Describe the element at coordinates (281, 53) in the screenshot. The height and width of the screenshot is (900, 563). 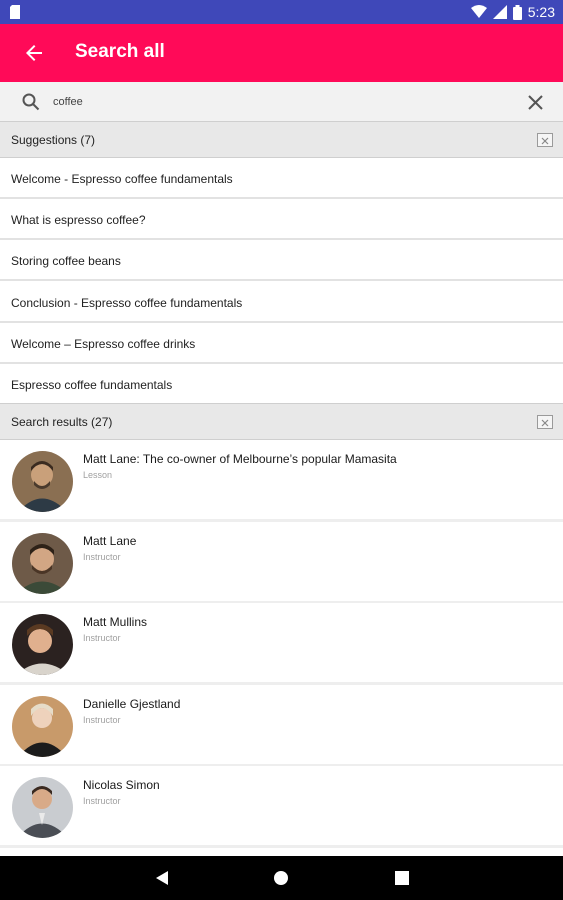
I see `app-bar: Search all` at that location.